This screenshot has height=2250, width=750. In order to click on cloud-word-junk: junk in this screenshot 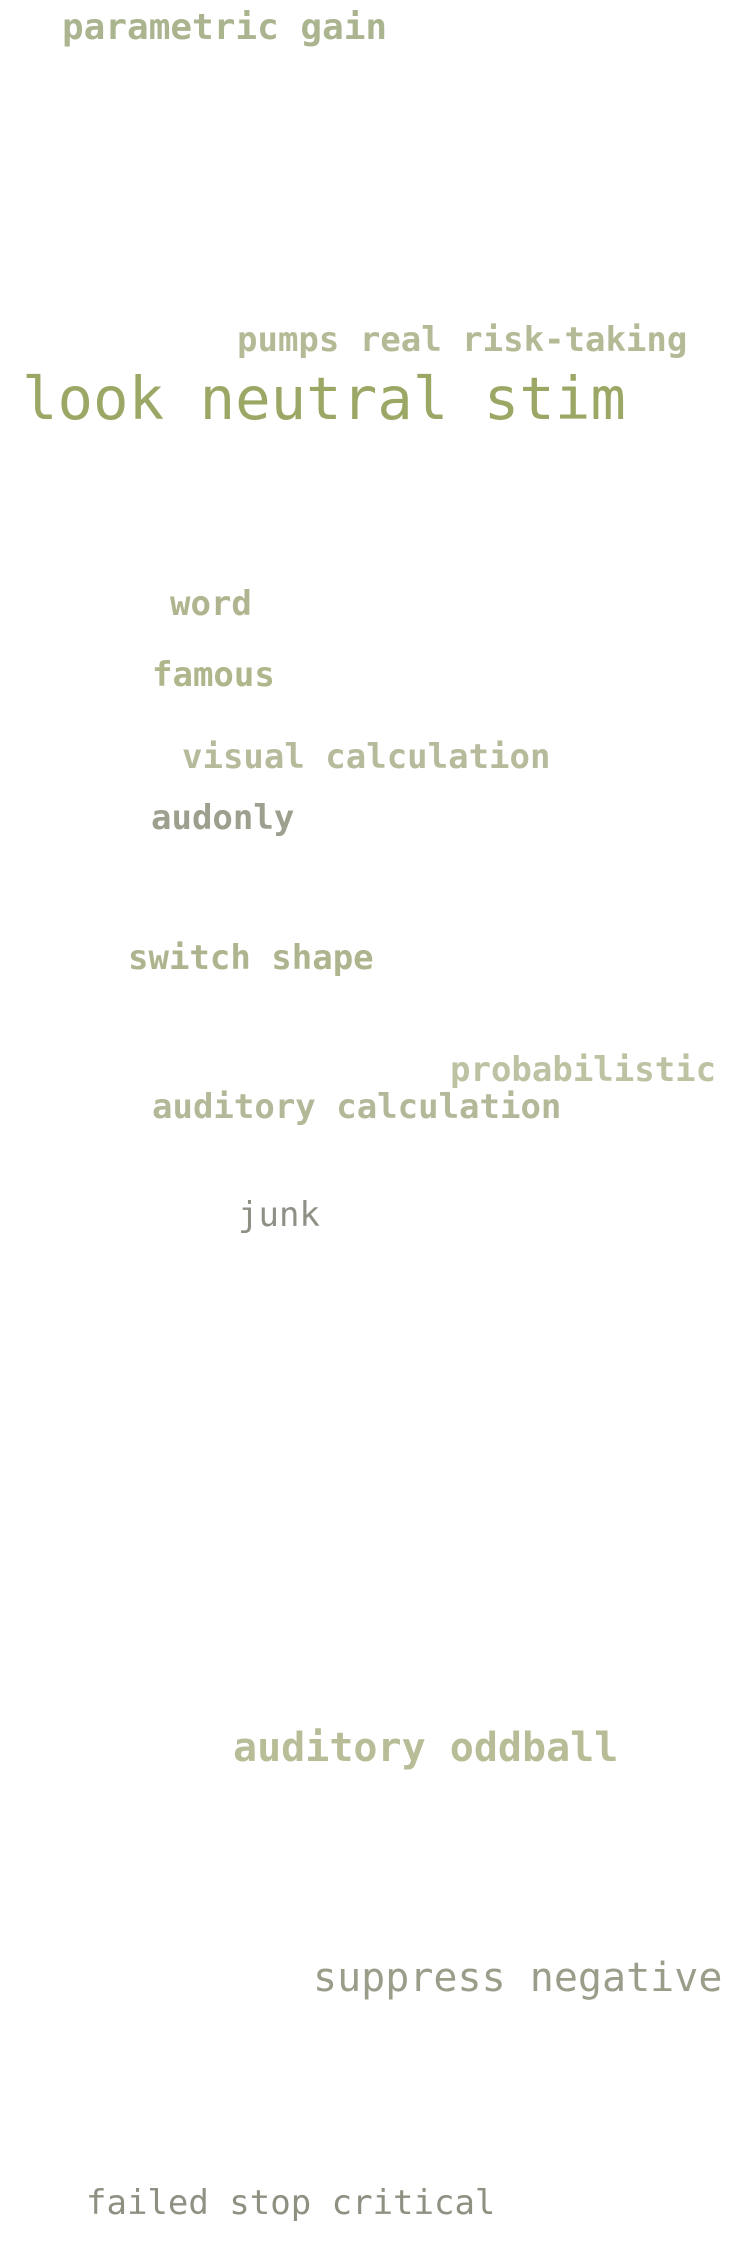, I will do `click(279, 1215)`.